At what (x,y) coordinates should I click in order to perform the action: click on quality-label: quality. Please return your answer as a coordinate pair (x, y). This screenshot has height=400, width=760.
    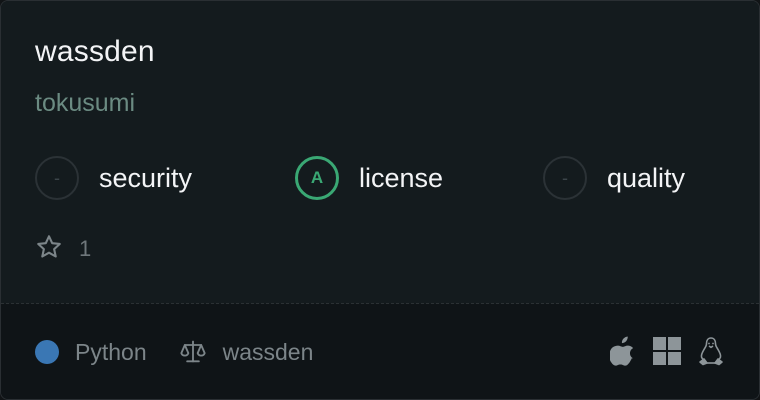
    Looking at the image, I should click on (646, 177).